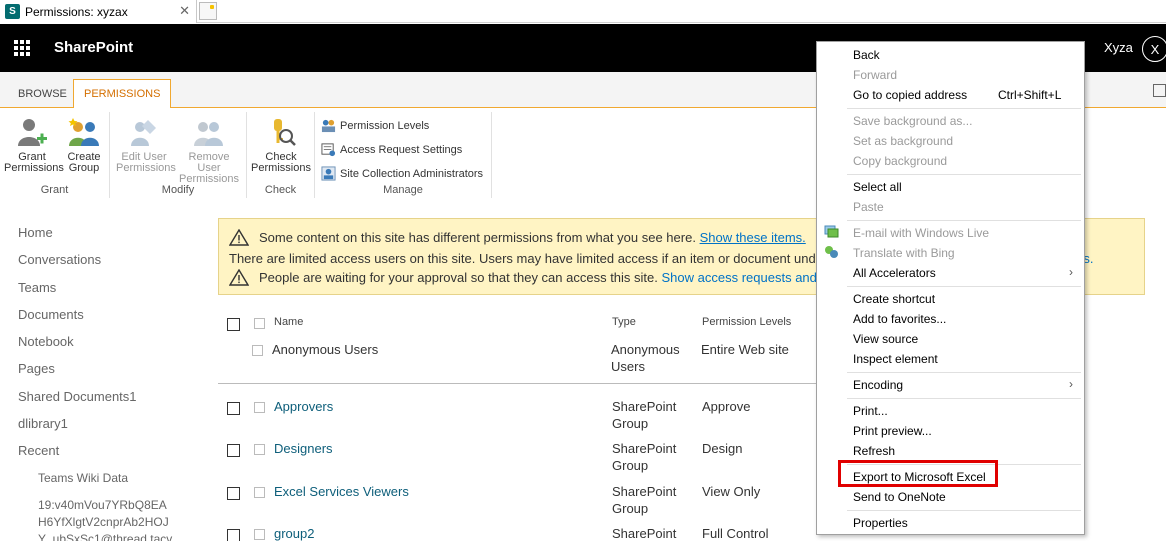 This screenshot has width=1166, height=541. I want to click on row-name-link: group2, so click(294, 533).